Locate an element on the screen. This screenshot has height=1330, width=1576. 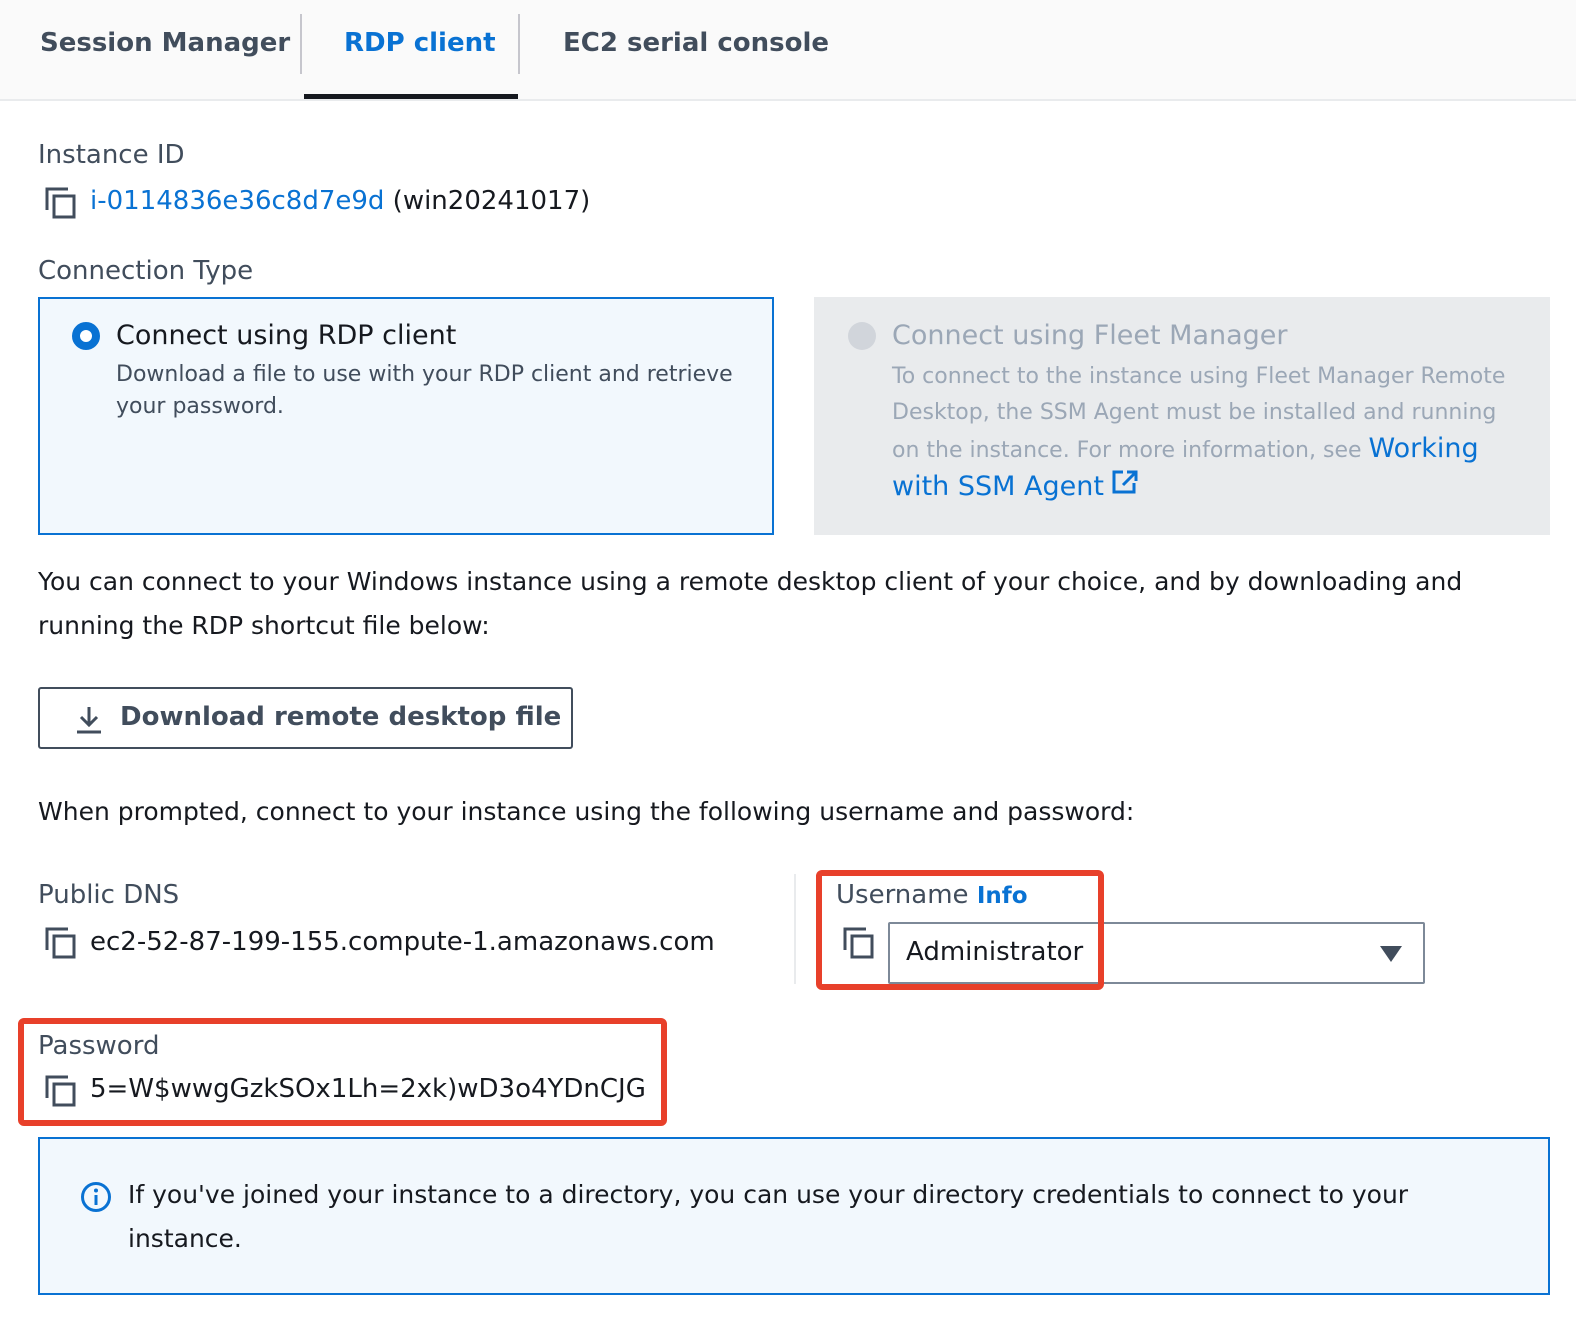
external-link-icon is located at coordinates (1125, 482).